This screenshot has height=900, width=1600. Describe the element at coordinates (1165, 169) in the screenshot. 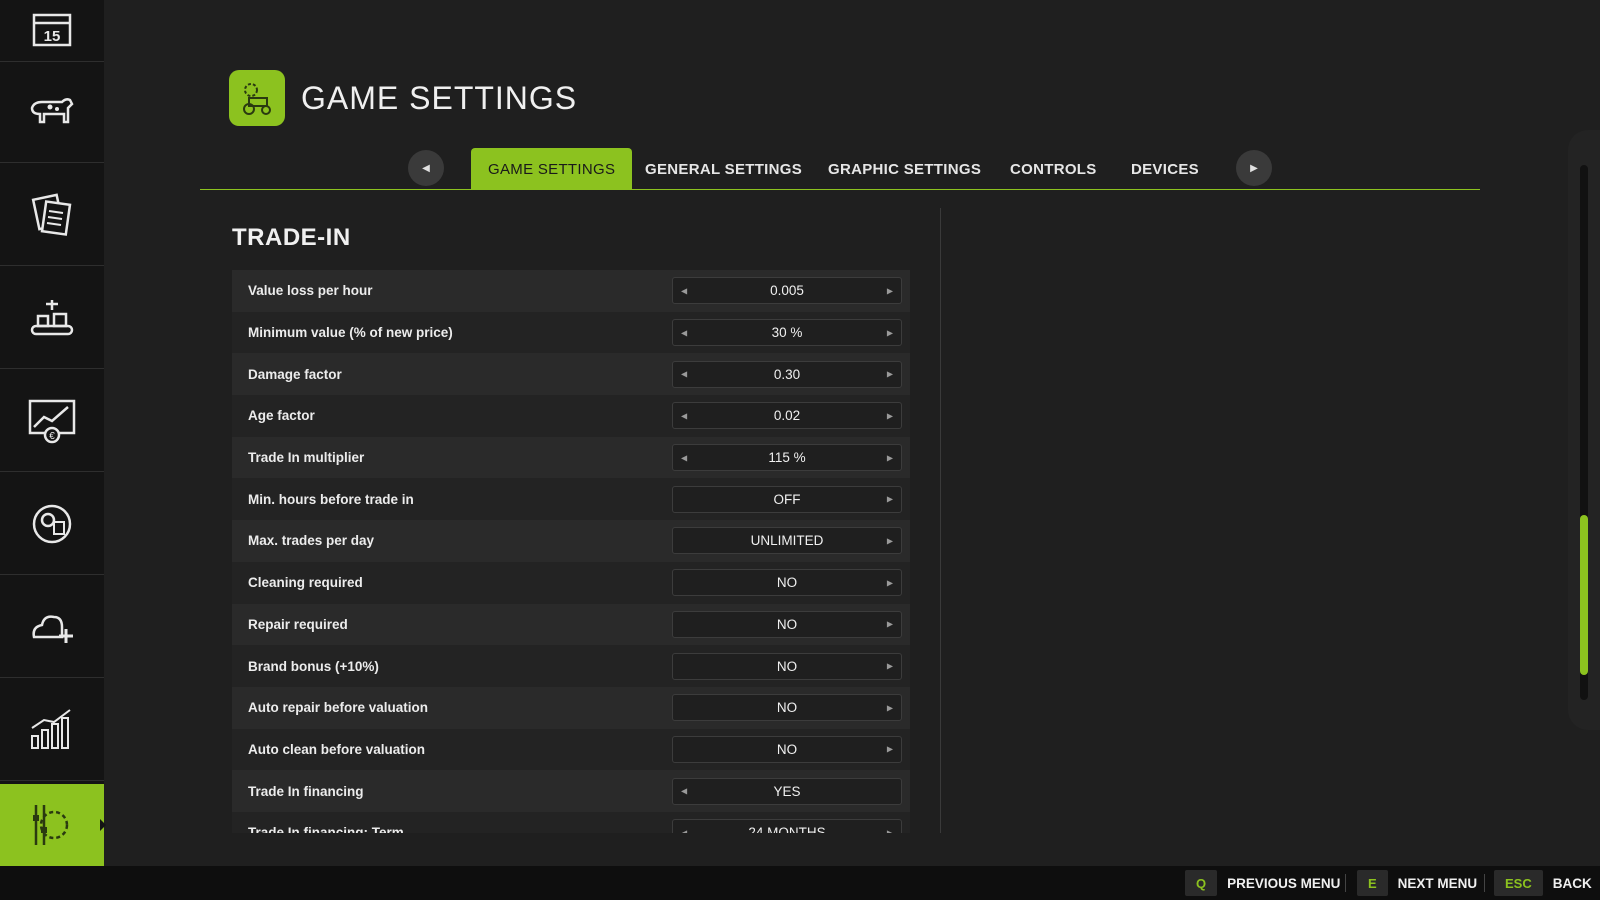

I see `tab-devices: DEVICES` at that location.